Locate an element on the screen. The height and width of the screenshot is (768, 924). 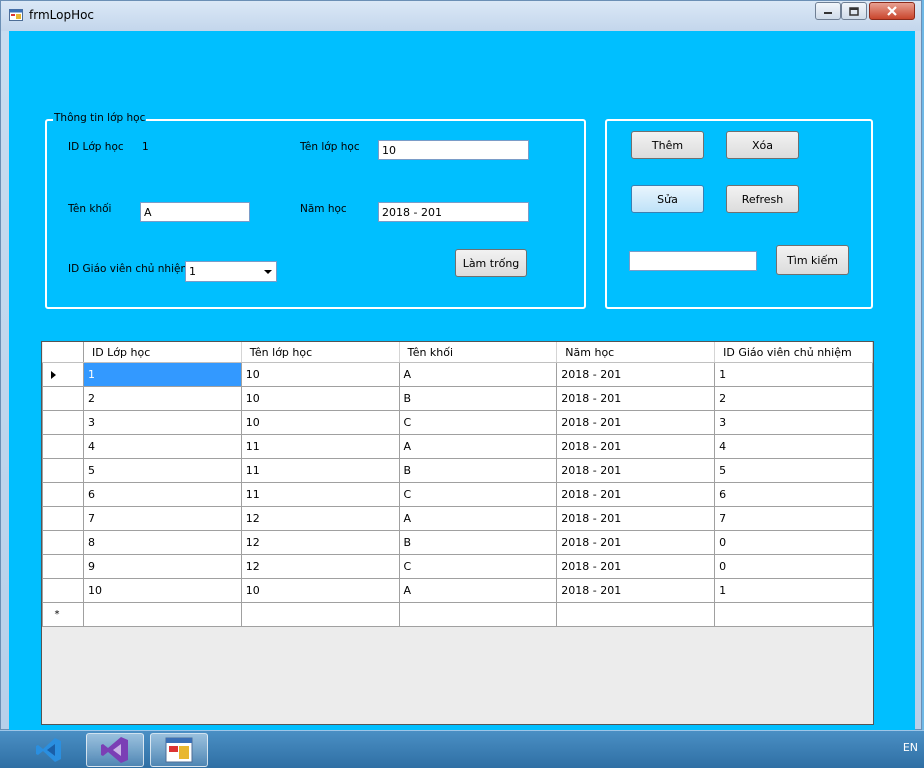
table-row: 7 12 A 2018 - 201 7 is located at coordinates (457, 518).